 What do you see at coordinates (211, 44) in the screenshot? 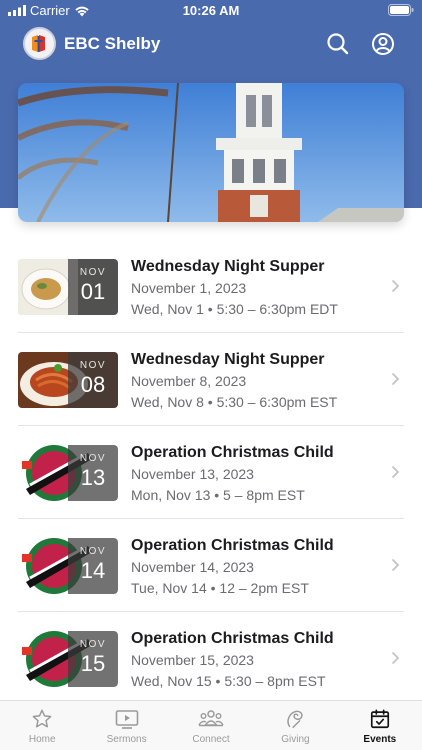
I see `app-header: EBC Shelby` at bounding box center [211, 44].